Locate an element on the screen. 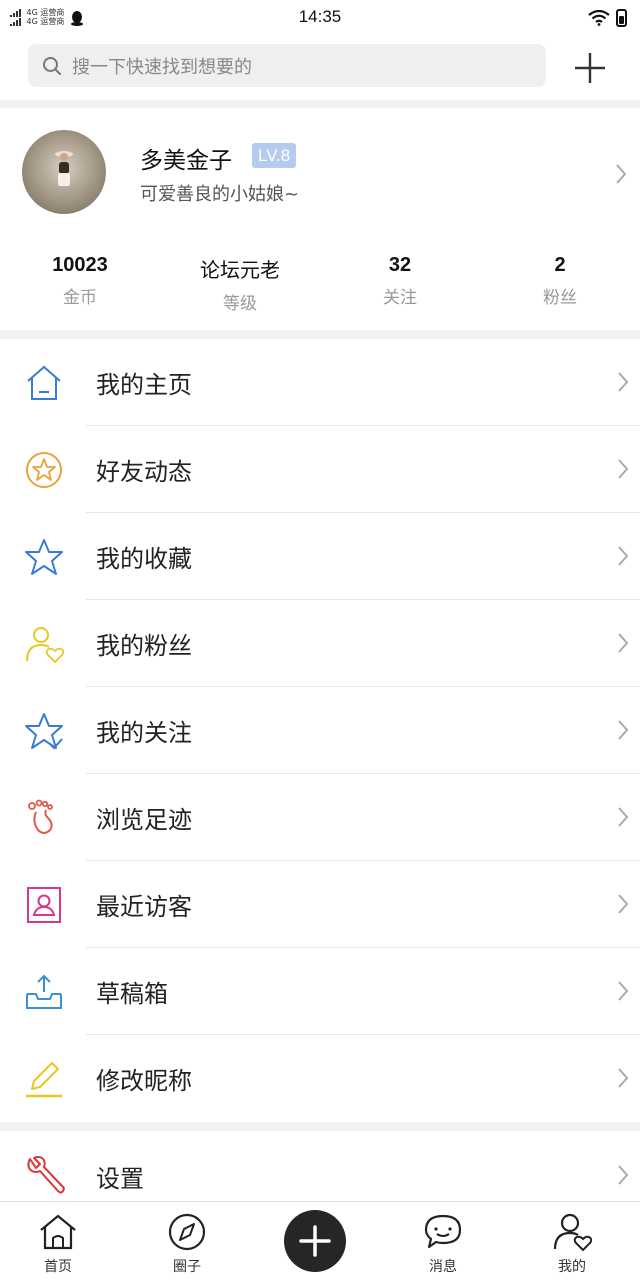 Image resolution: width=640 pixels, height=1280 pixels. inbox-upload-icon is located at coordinates (44, 991).